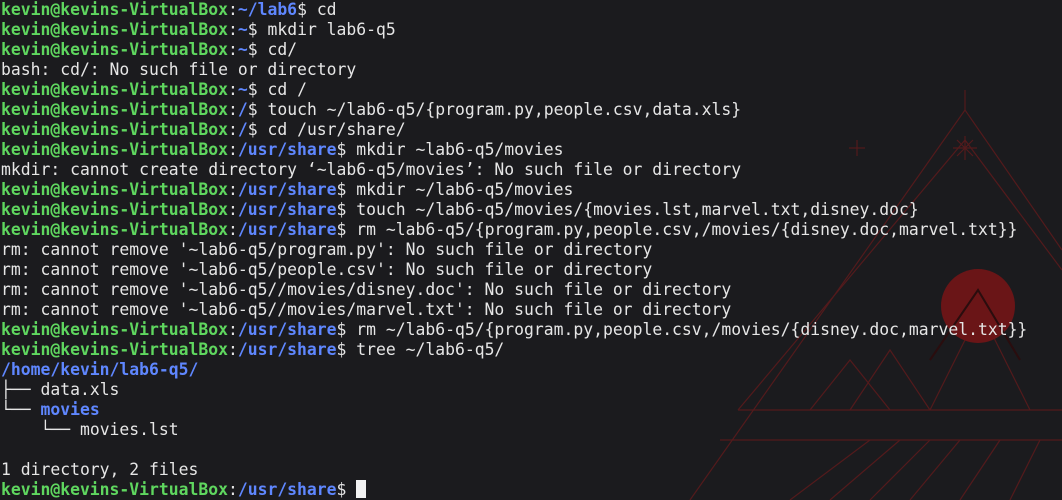 This screenshot has width=1062, height=500. I want to click on prompt-line: kevin@kevins-VirtualBox:~/lab6$ cd, so click(514, 10).